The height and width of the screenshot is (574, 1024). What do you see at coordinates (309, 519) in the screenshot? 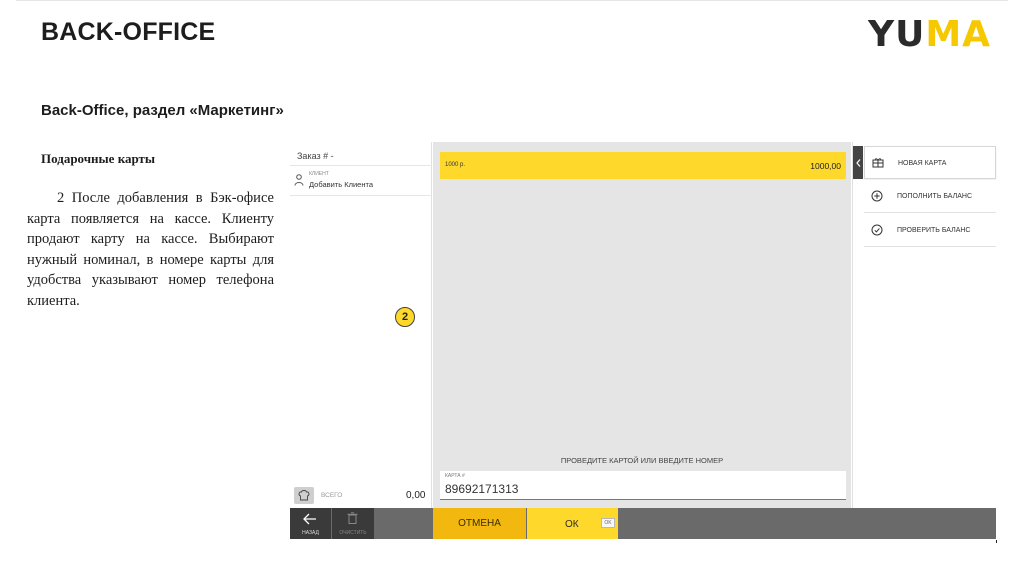
I see `arrow-left-icon` at bounding box center [309, 519].